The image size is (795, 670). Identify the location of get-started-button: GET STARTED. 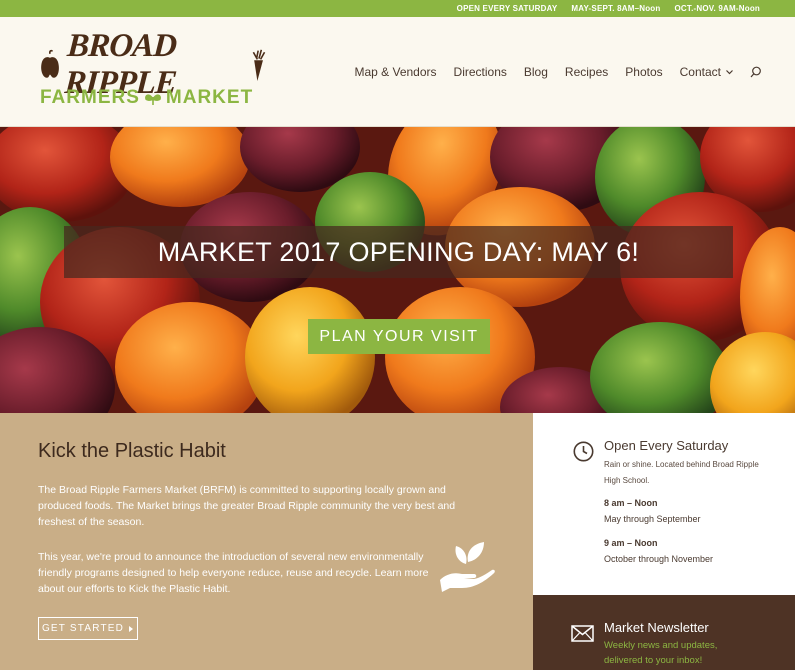
(88, 628).